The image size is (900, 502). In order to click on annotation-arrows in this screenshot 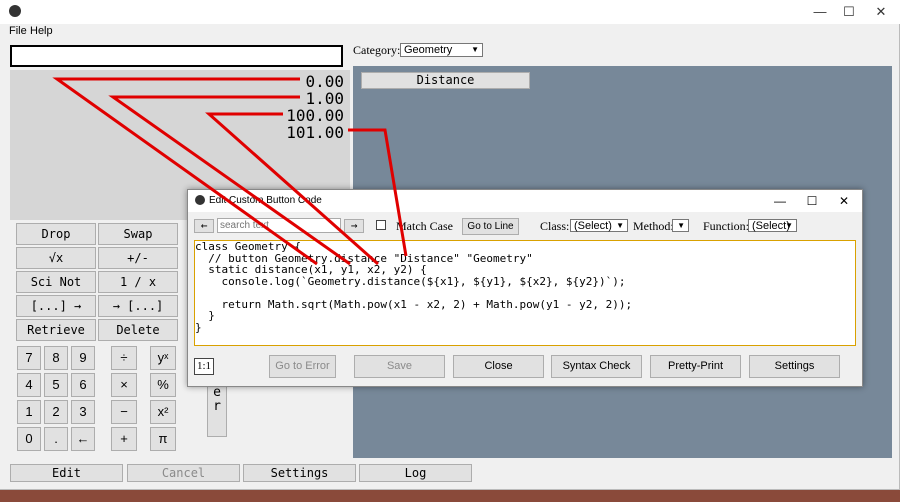, I will do `click(230, 171)`.